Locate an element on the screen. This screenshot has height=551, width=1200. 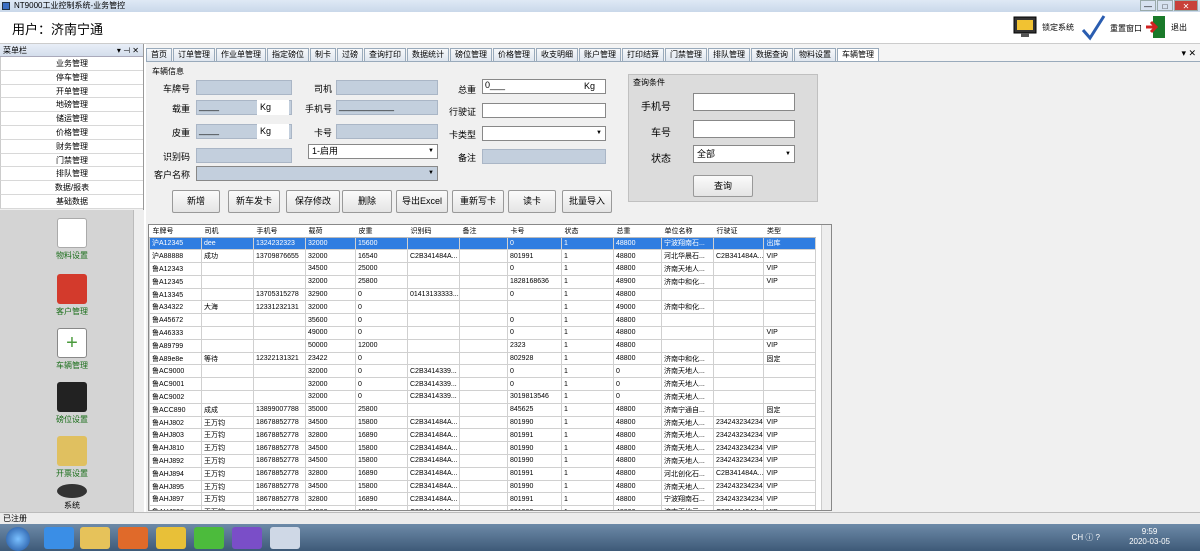
invoice-settings-button: 开票设置 is located at coordinates (72, 457).